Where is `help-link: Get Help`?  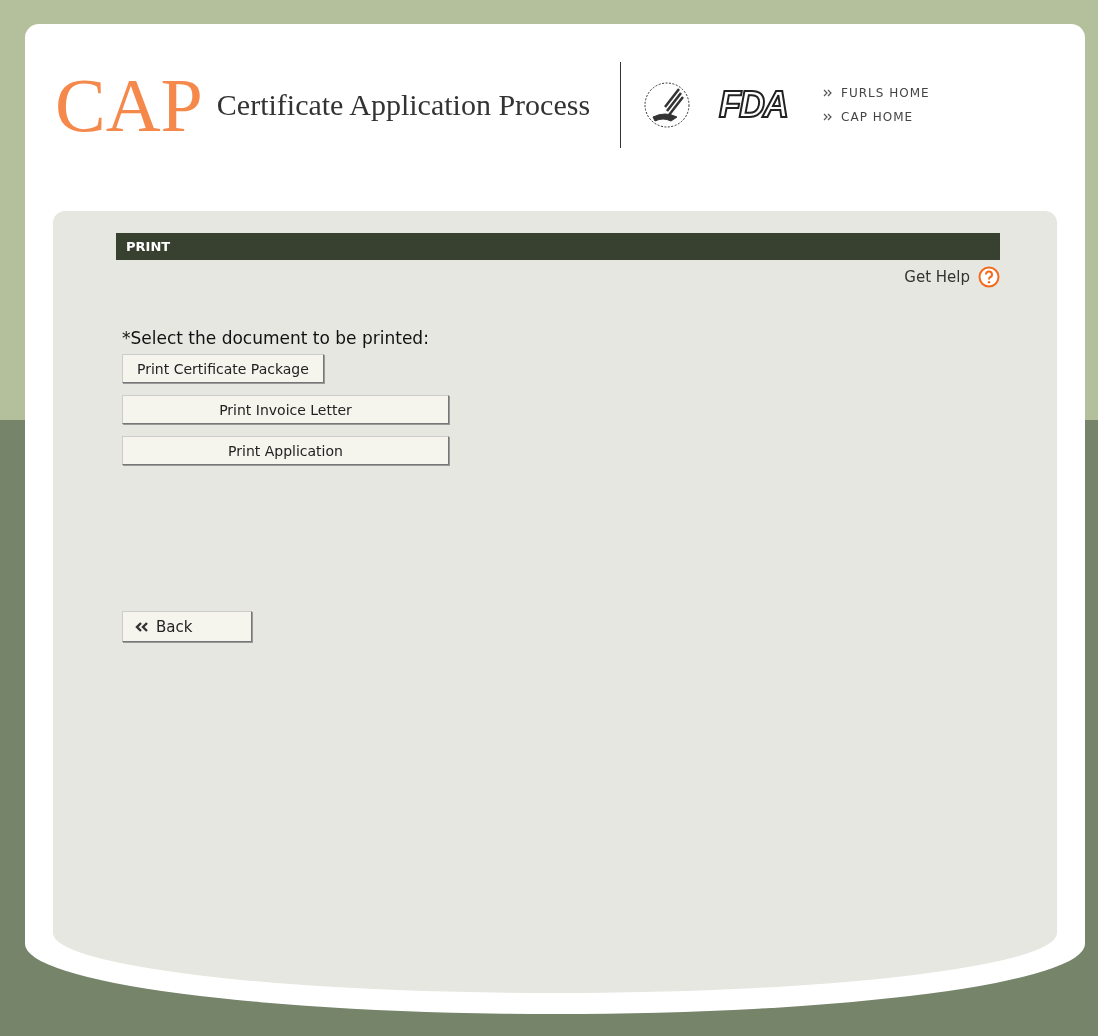
help-link: Get Help is located at coordinates (937, 277).